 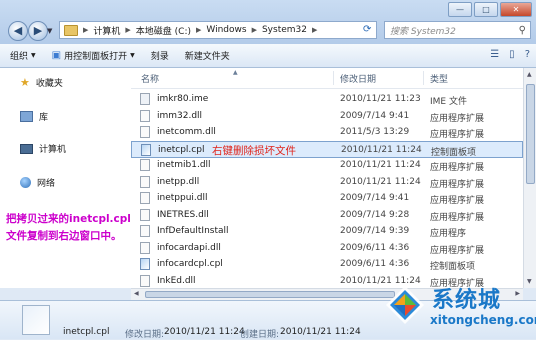 What do you see at coordinates (460, 9) in the screenshot?
I see `minimize-button: —` at bounding box center [460, 9].